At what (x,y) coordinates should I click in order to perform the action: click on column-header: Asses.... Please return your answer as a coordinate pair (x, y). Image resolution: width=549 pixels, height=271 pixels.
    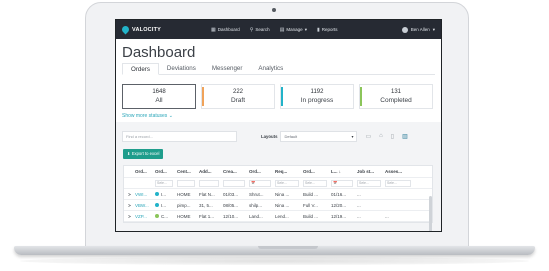
    Looking at the image, I should click on (398, 171).